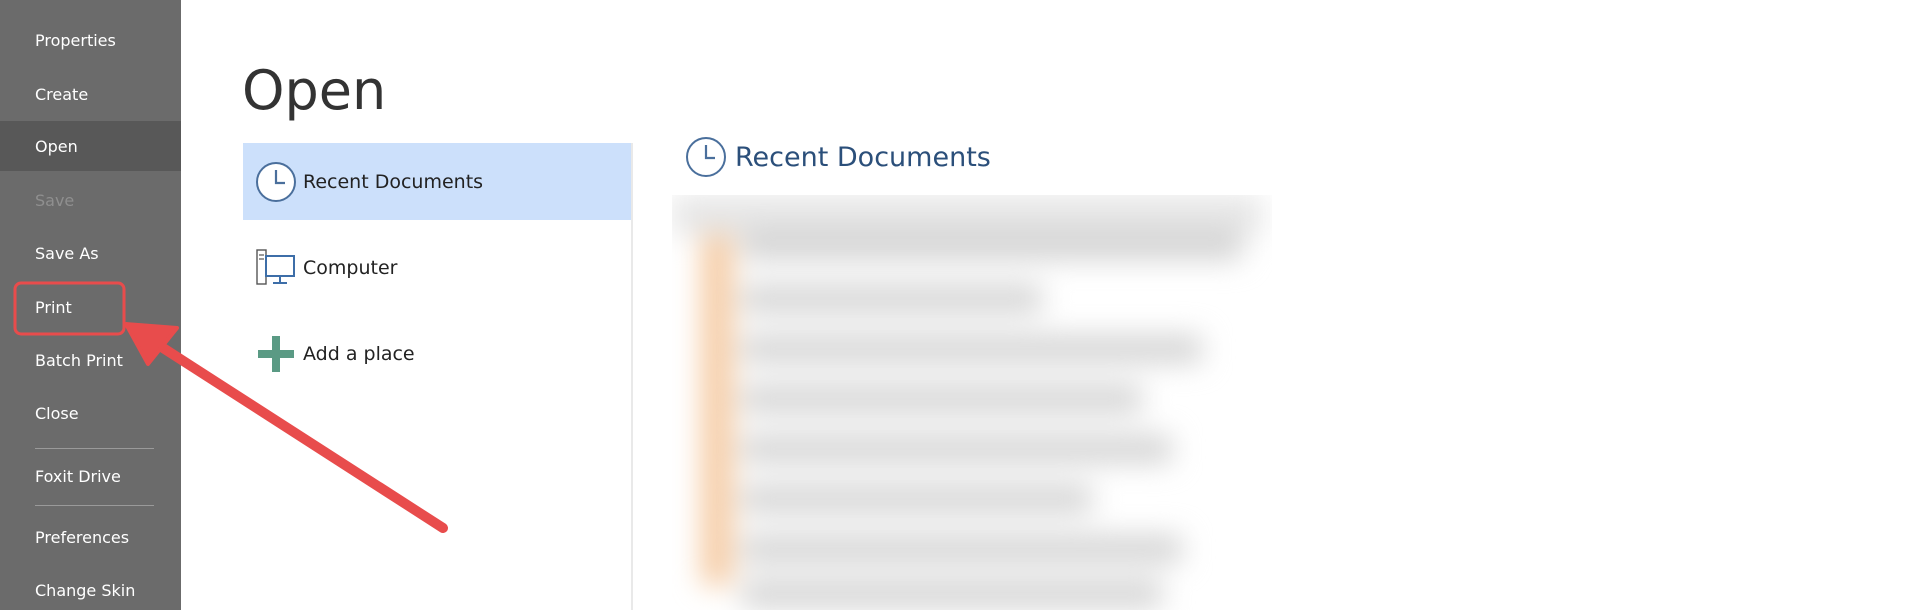  I want to click on computer-icon, so click(276, 268).